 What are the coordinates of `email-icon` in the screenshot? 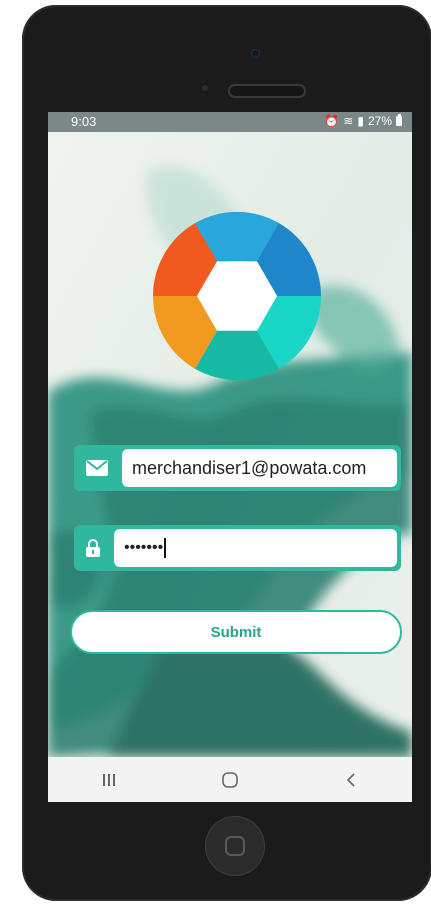 It's located at (97, 468).